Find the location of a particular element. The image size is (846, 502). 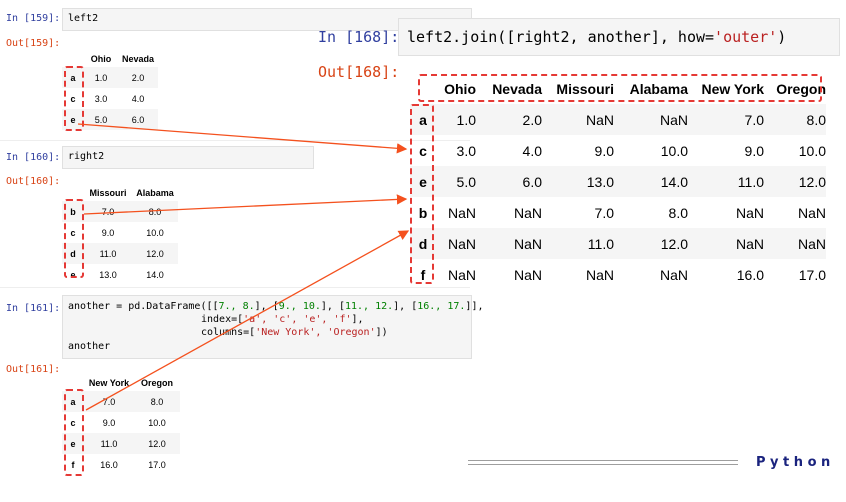

arrow-left2-to-join is located at coordinates (242, 138).